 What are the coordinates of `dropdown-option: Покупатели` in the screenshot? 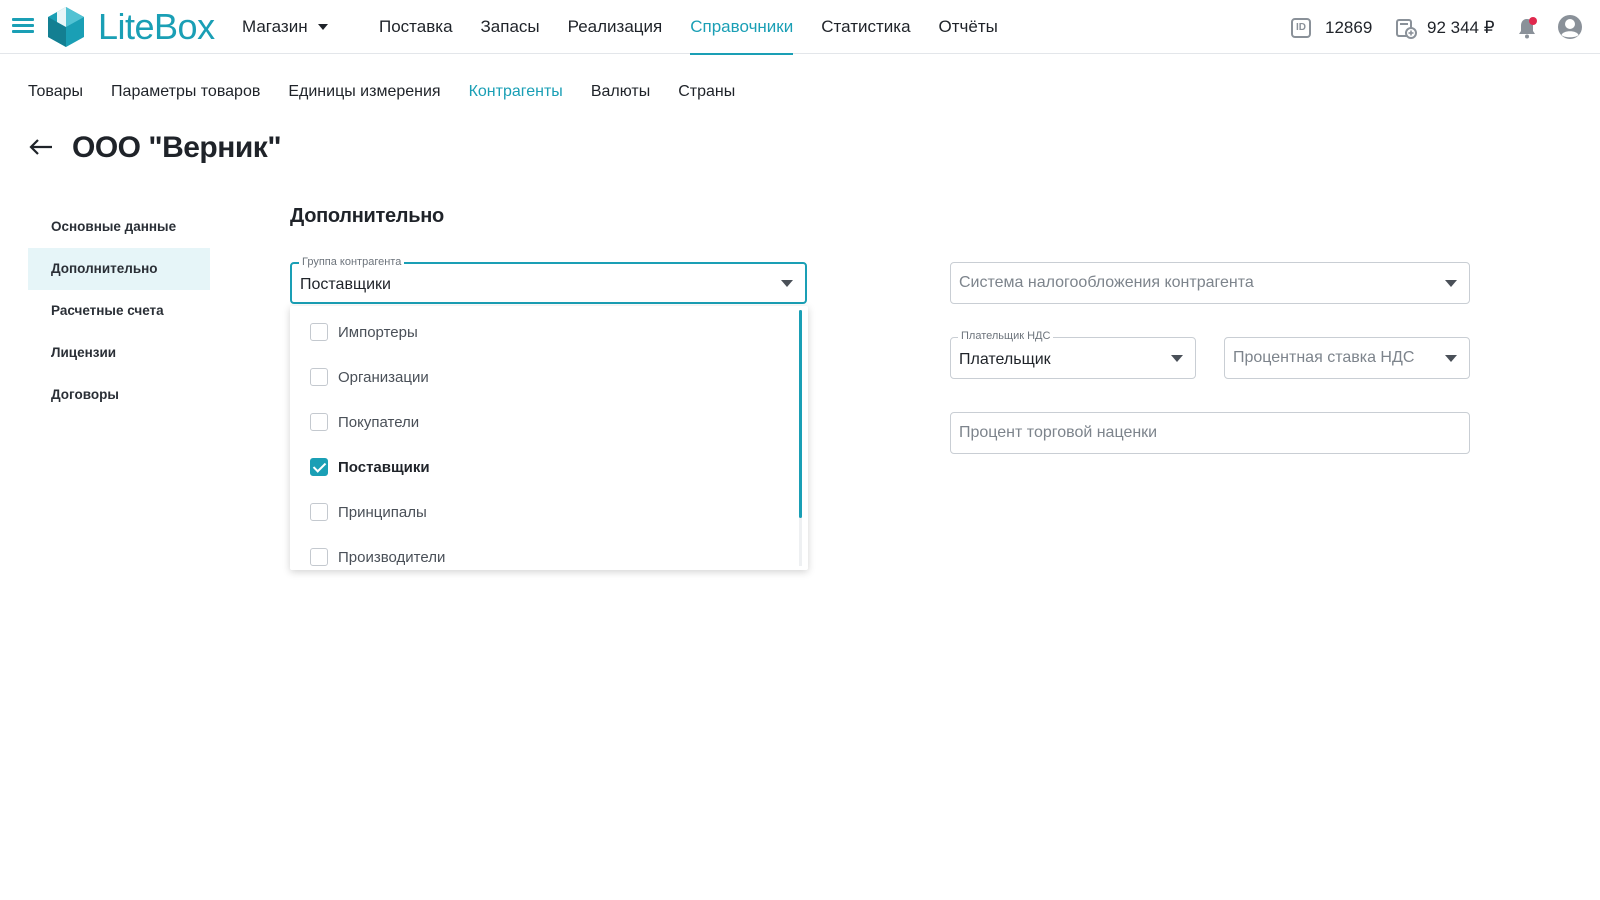 It's located at (364, 422).